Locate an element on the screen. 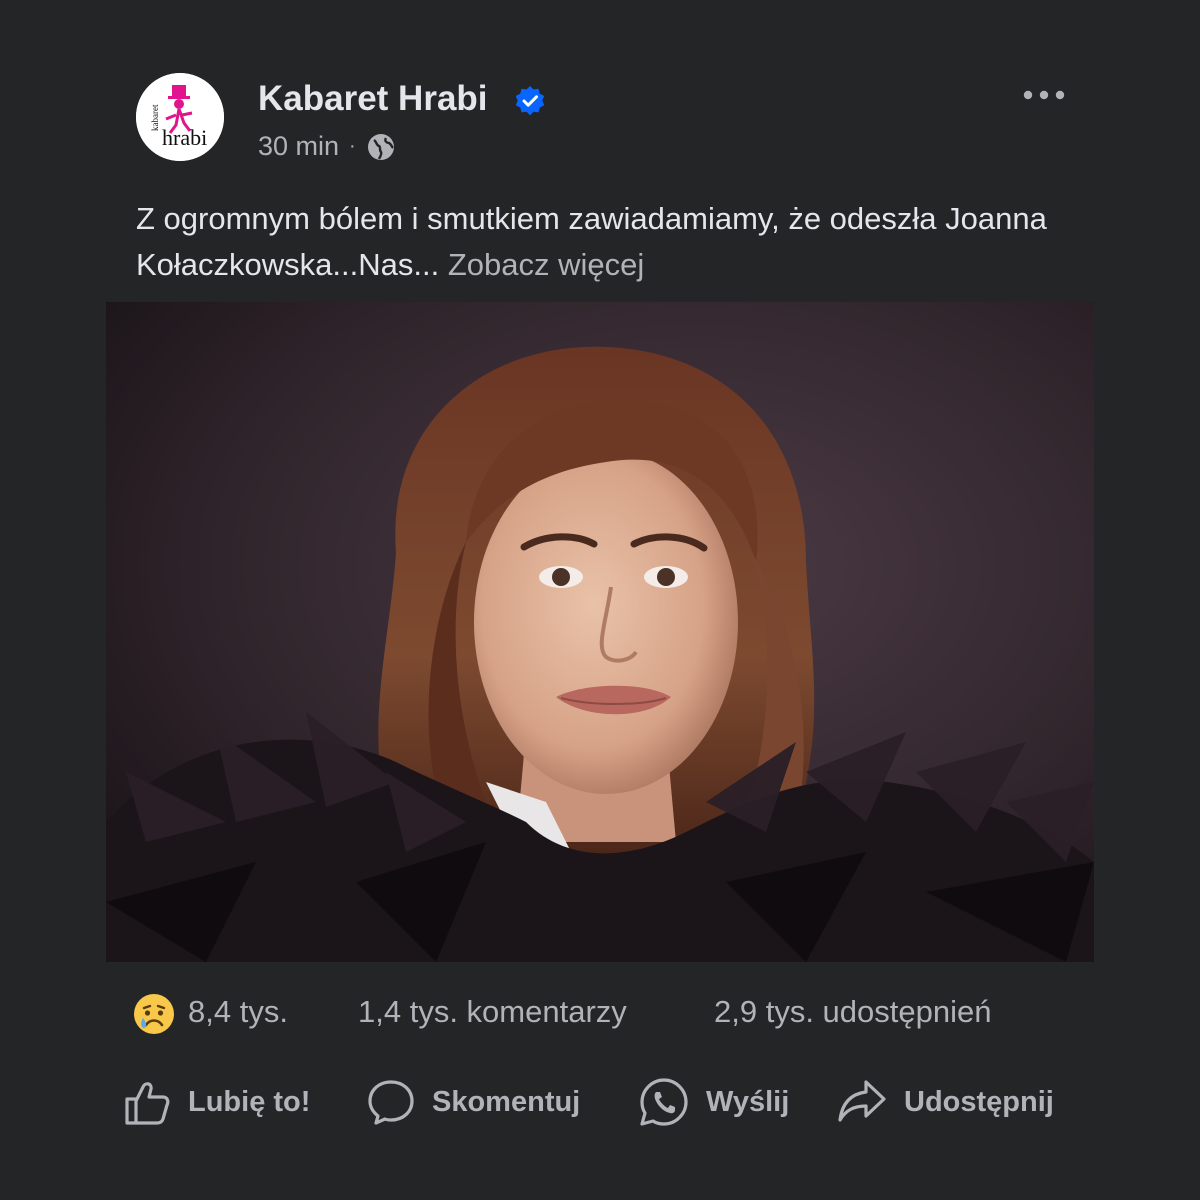 The width and height of the screenshot is (1200, 1200). share-arrow-icon is located at coordinates (862, 1101).